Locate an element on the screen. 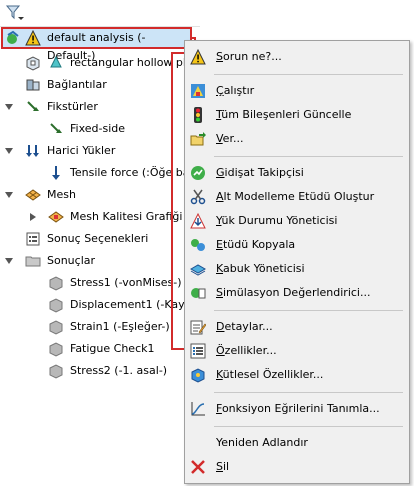  warning-icon is located at coordinates (198, 56).